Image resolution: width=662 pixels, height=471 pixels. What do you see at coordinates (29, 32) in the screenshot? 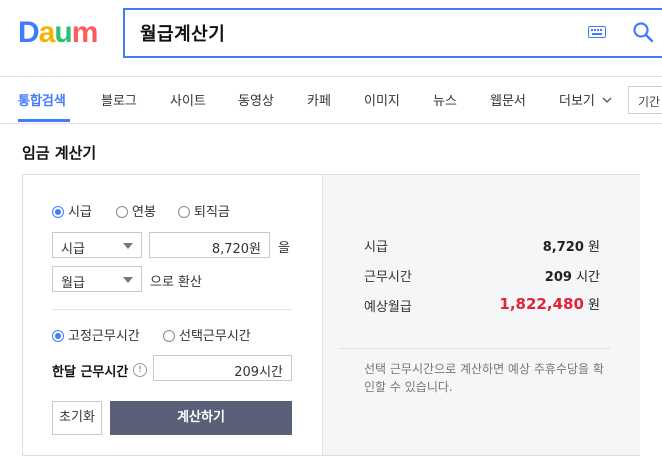
I see `logo-letter-d: D` at bounding box center [29, 32].